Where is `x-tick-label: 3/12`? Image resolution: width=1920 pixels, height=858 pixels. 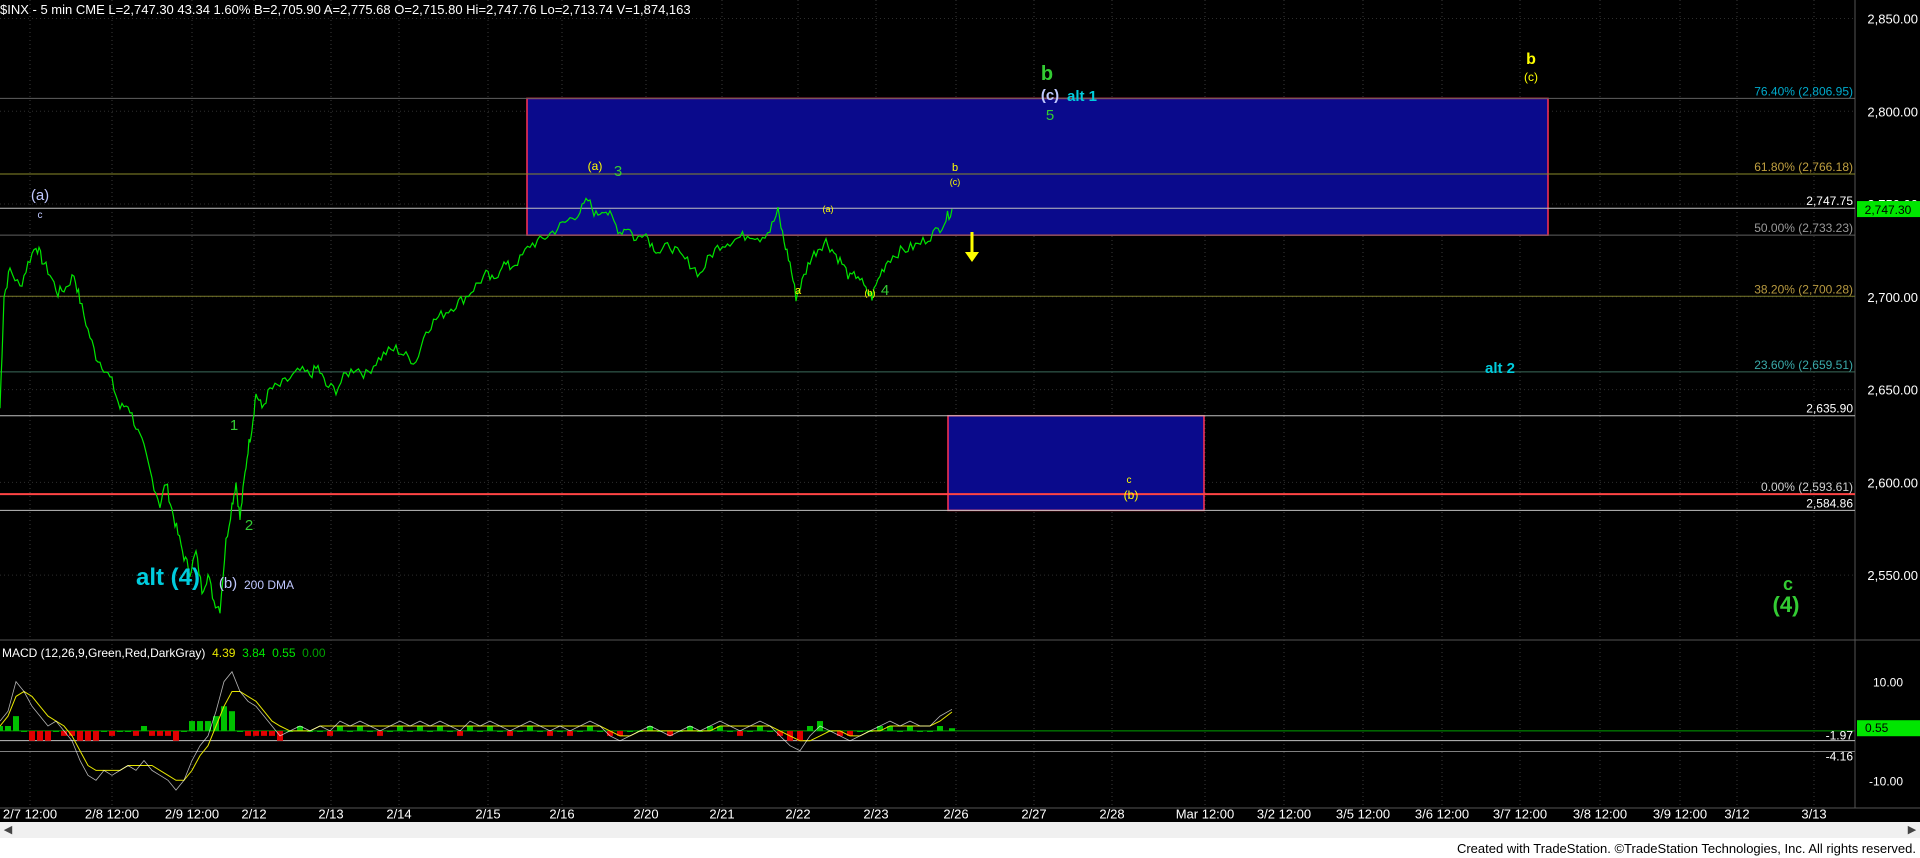 x-tick-label: 3/12 is located at coordinates (1736, 813).